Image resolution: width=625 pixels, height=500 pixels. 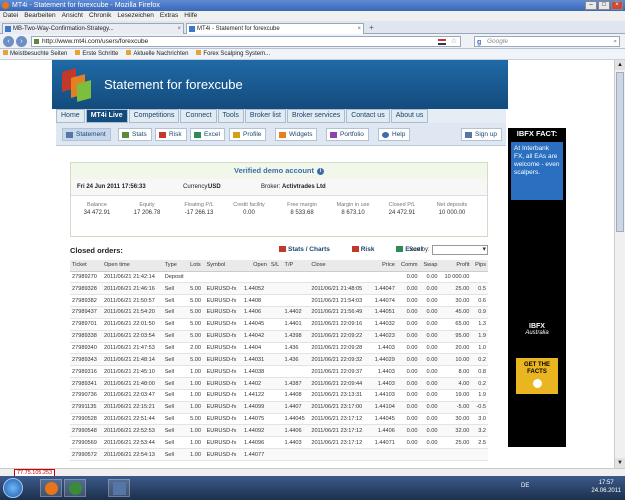 What do you see at coordinates (119, 488) in the screenshot?
I see `taskbar-metatrader` at bounding box center [119, 488].